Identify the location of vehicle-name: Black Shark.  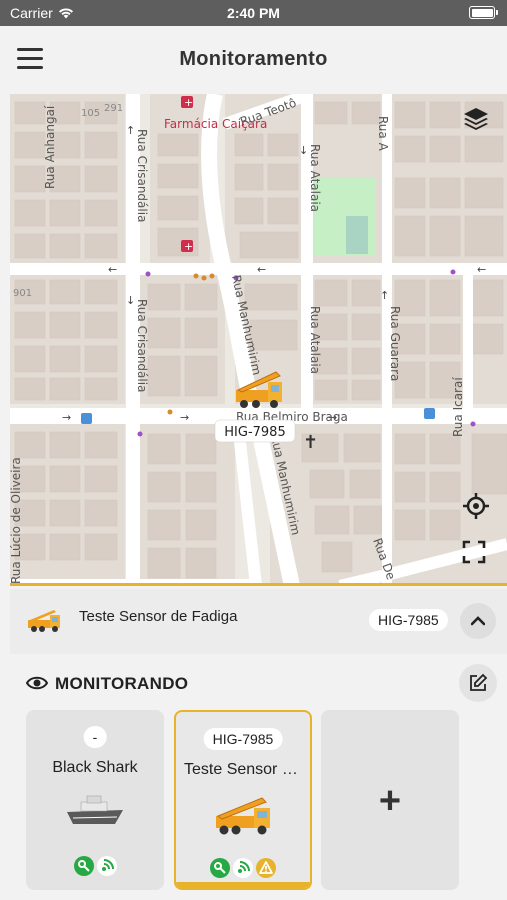
(95, 767).